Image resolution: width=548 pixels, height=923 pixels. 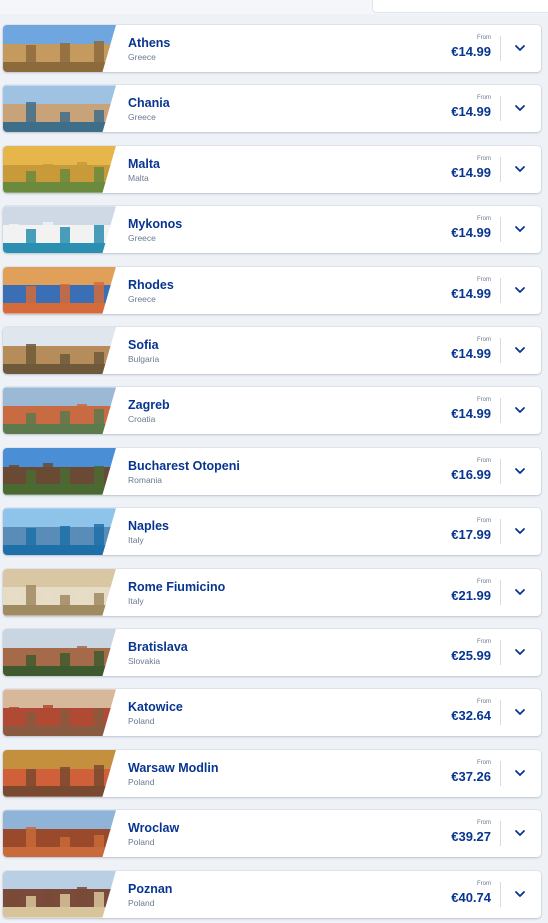 I want to click on destination-city: Zagreb, so click(x=149, y=405).